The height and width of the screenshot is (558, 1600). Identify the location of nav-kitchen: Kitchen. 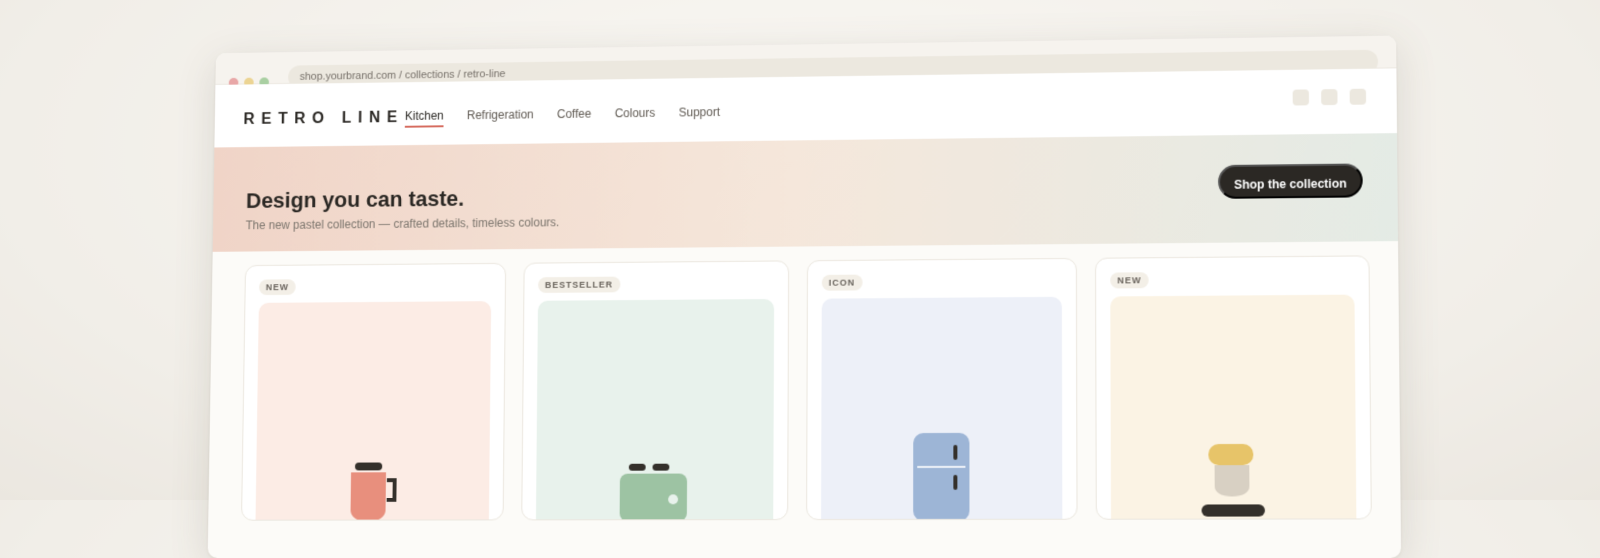
(424, 118).